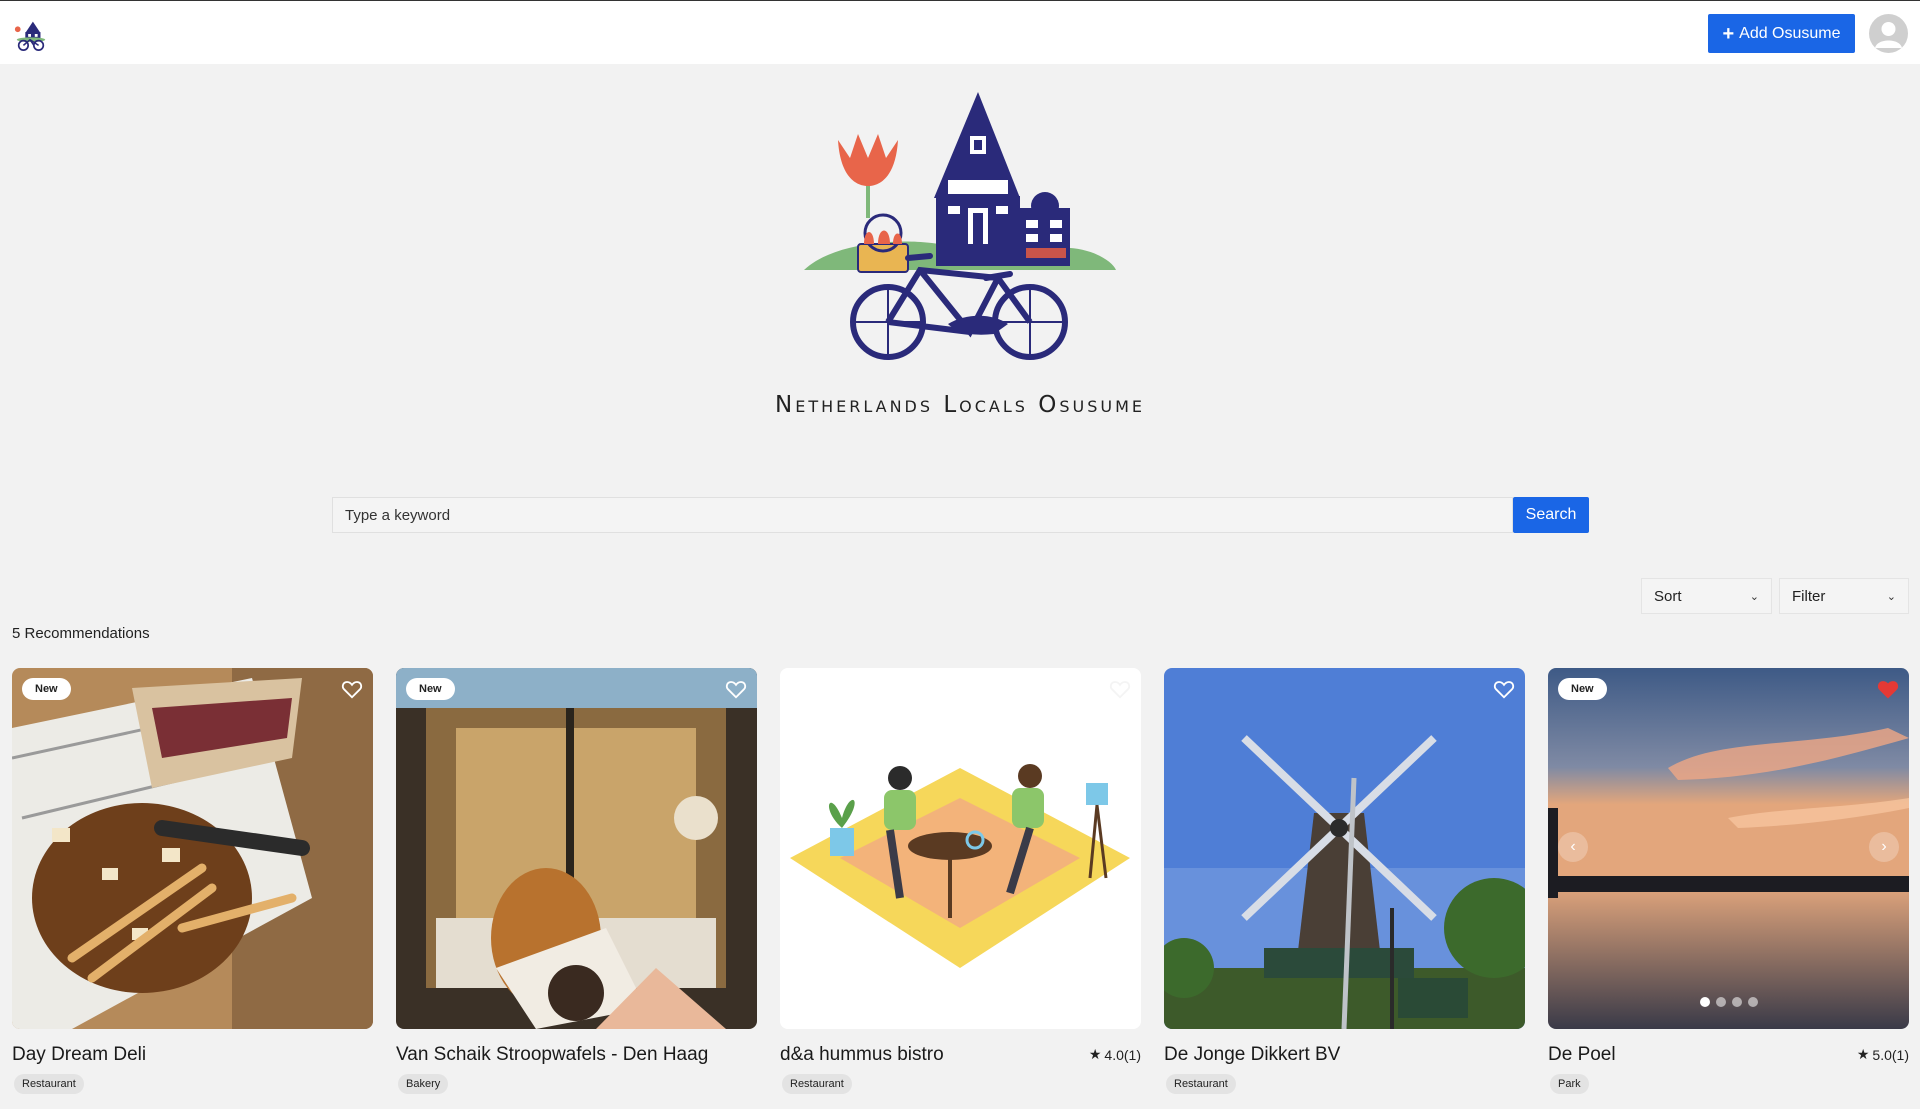  Describe the element at coordinates (1790, 33) in the screenshot. I see `add-osusume-label: Add Osusume` at that location.